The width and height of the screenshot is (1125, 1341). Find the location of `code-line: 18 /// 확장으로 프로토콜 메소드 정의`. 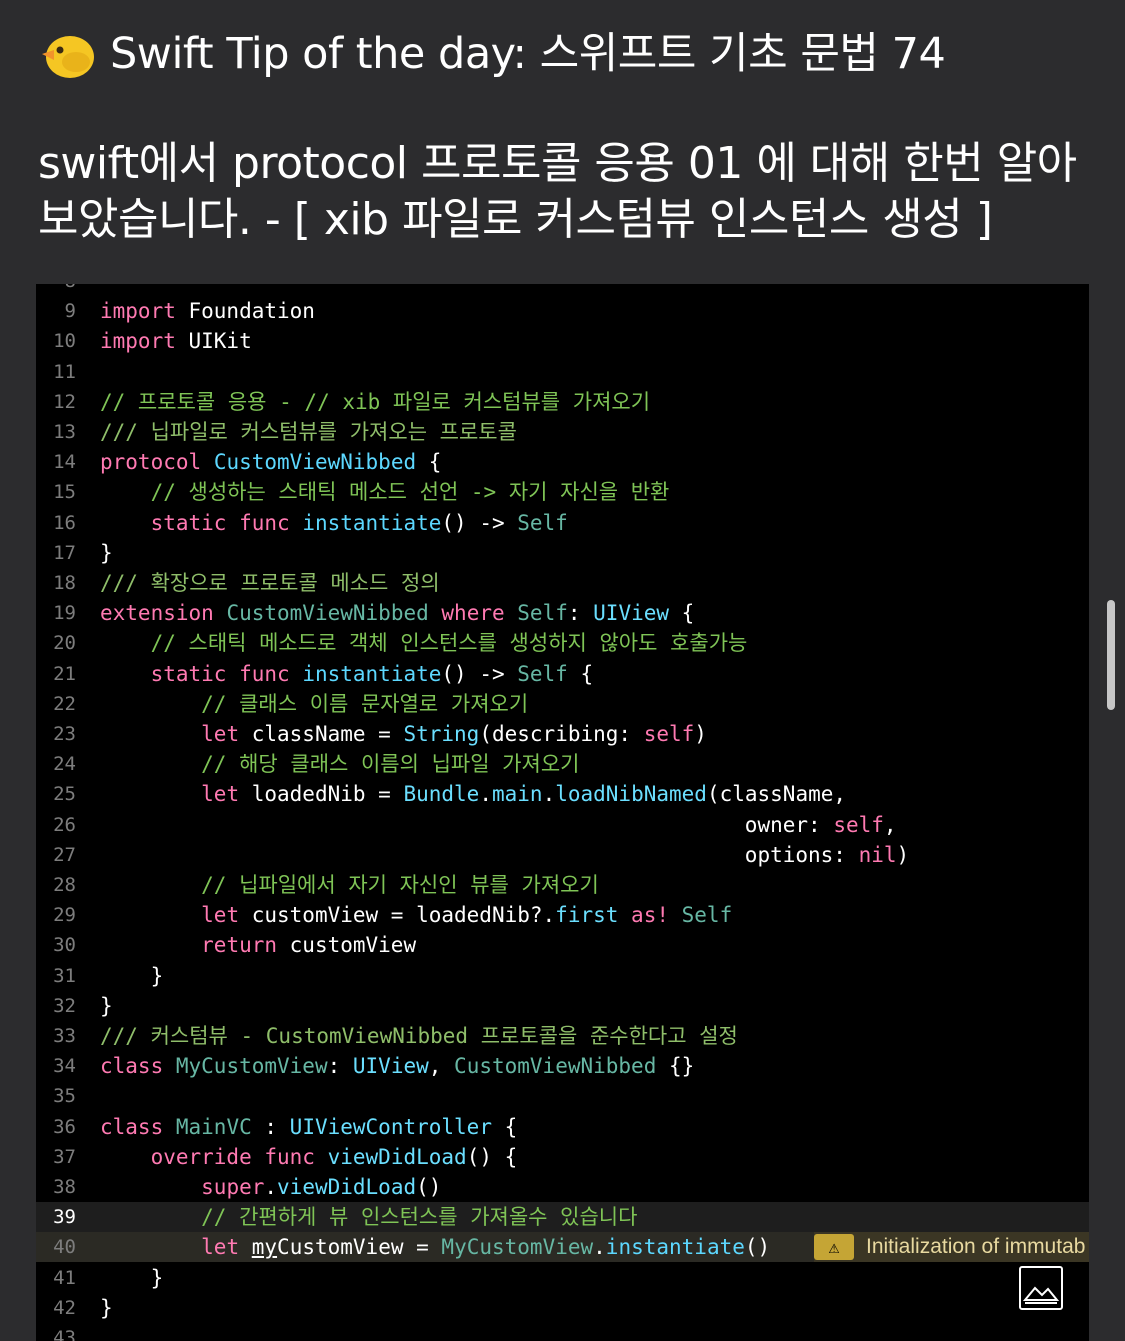

code-line: 18 /// 확장으로 프로토콜 메소드 정의 is located at coordinates (562, 583).